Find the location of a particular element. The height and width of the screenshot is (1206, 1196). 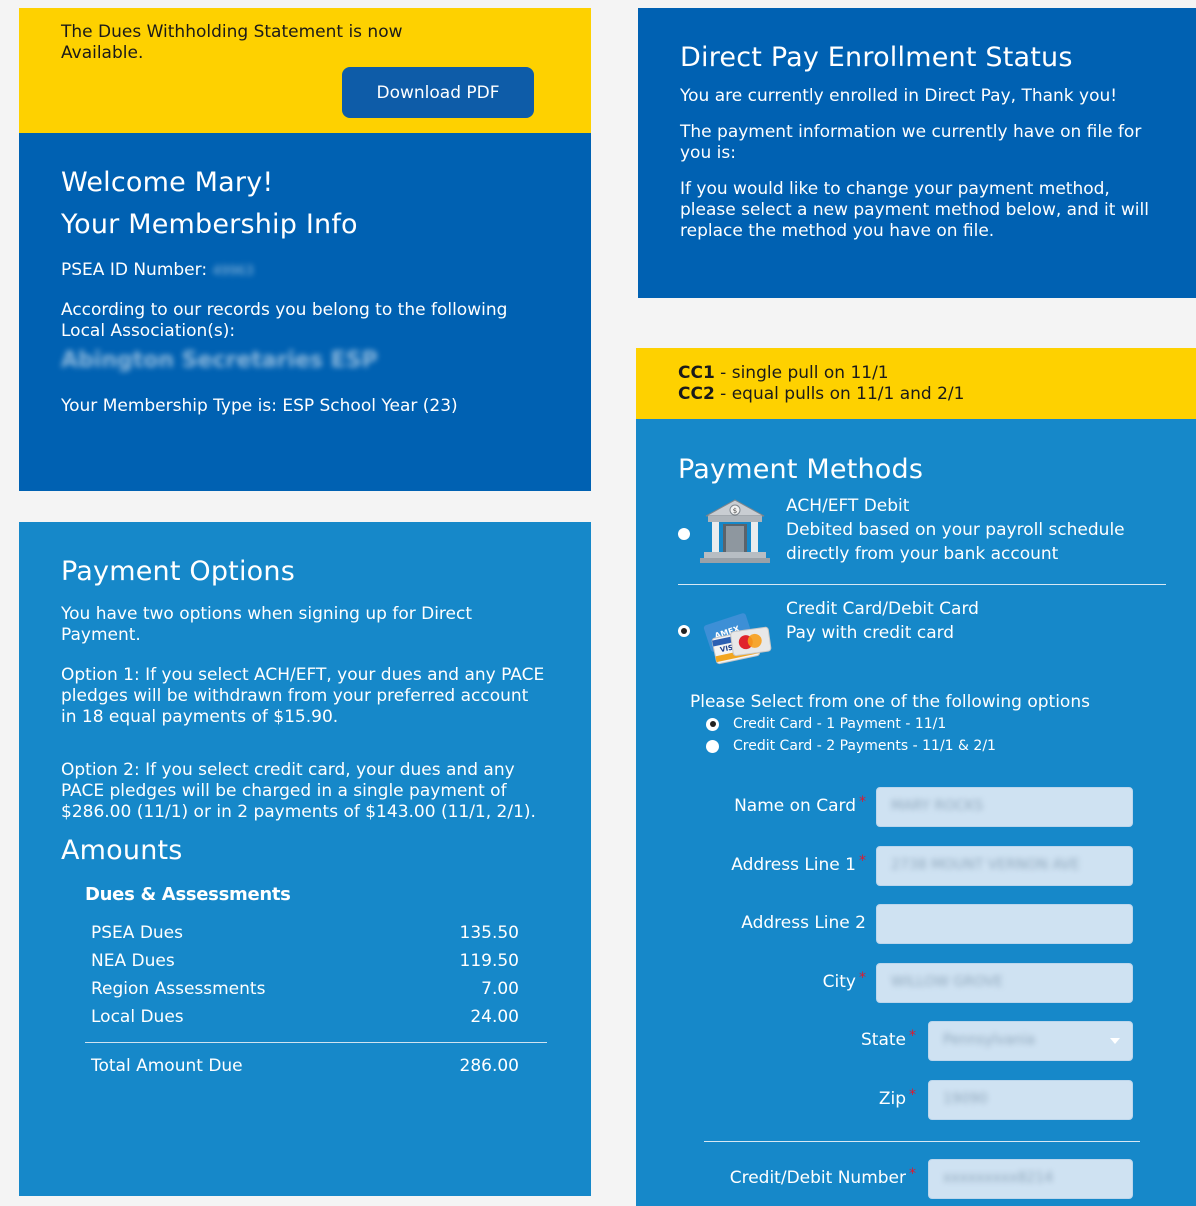

option-one-payment: Credit Card - 1 Payment - 11/1 is located at coordinates (930, 724).